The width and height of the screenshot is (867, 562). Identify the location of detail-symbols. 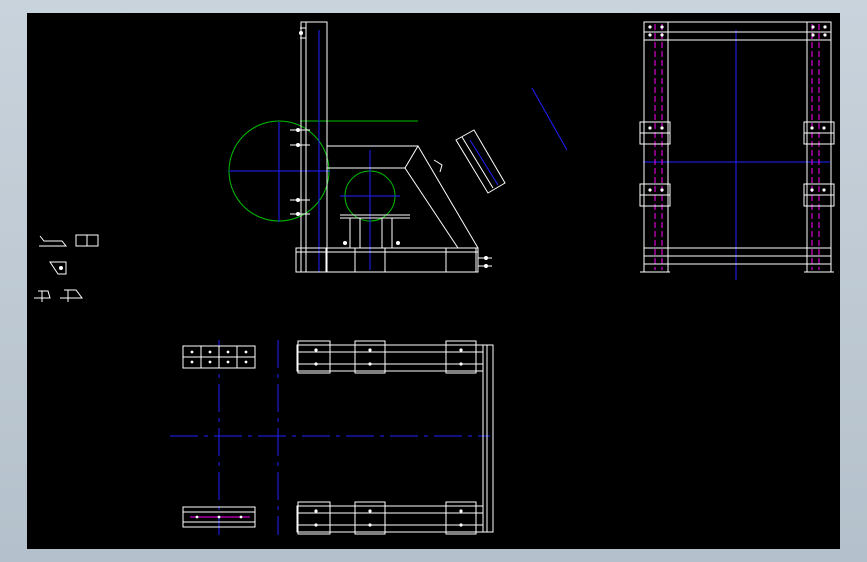
(66, 268).